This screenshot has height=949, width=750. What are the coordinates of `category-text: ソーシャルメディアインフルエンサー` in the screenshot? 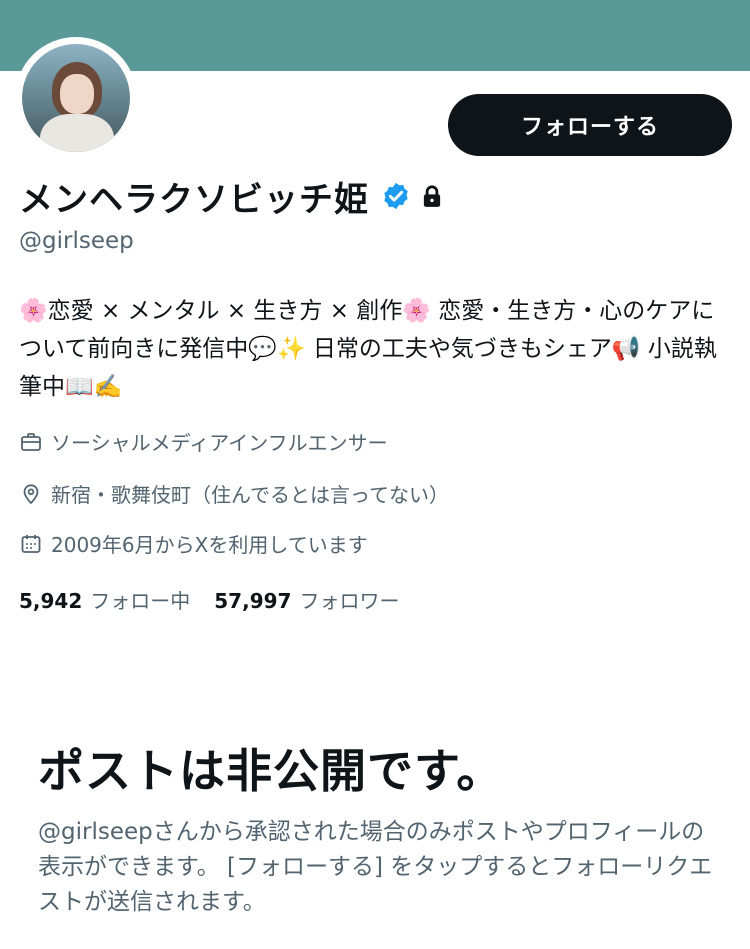 It's located at (219, 443).